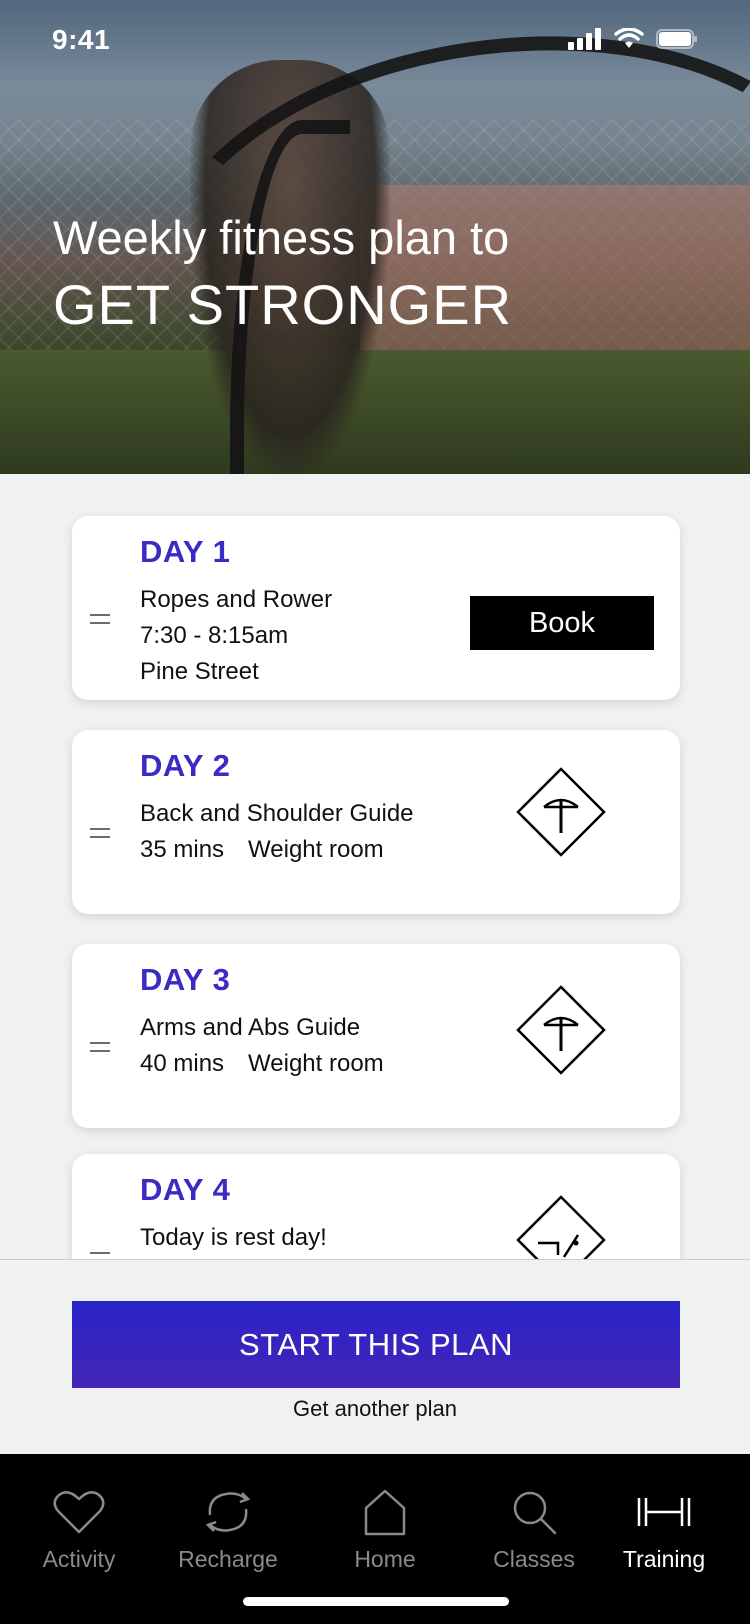 Image resolution: width=750 pixels, height=1624 pixels. Describe the element at coordinates (664, 1512) in the screenshot. I see `barbell-icon` at that location.